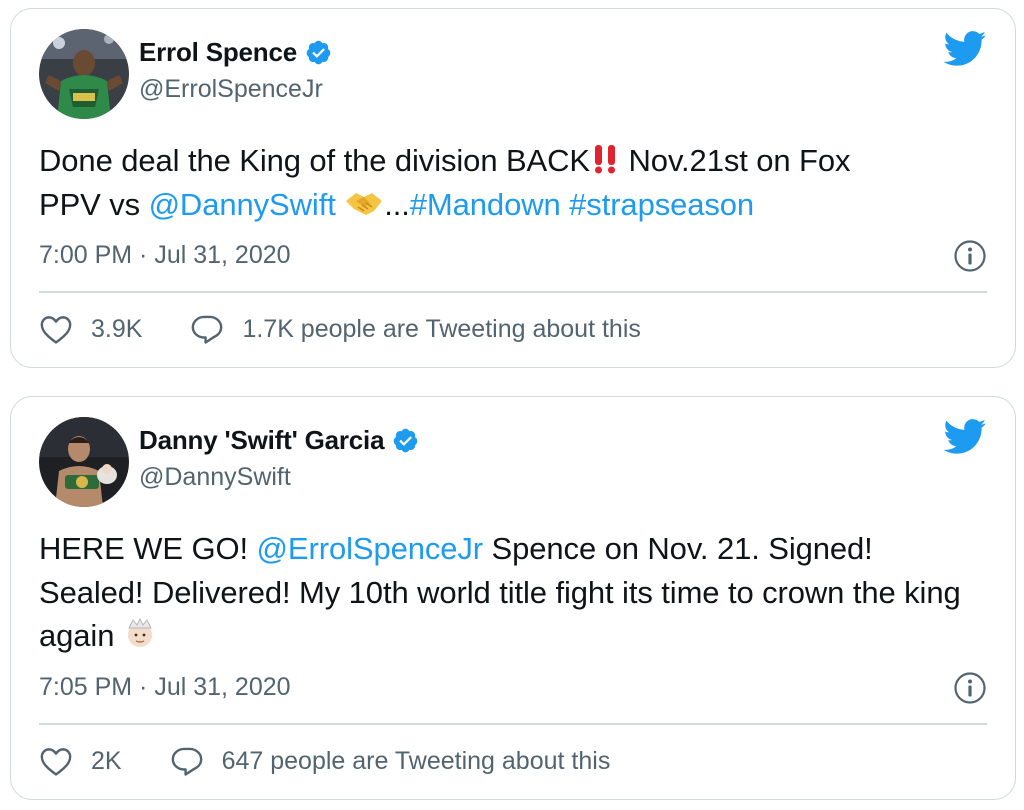 This screenshot has width=1024, height=810. I want to click on double-exclamation-icon, so click(605, 159).